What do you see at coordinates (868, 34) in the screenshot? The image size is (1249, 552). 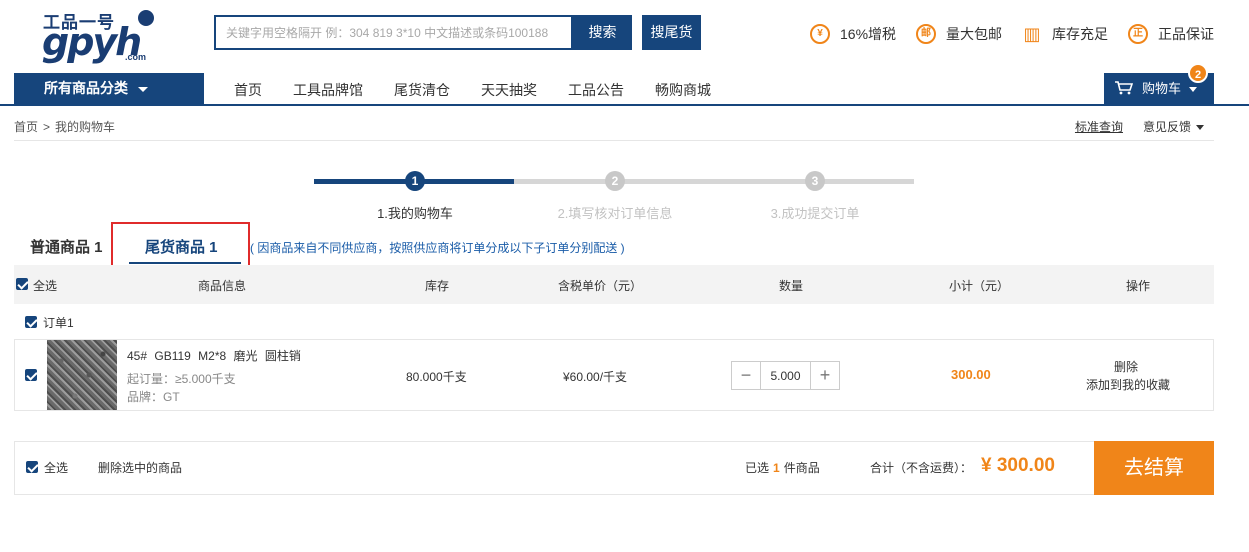 I see `perk-label: 16%增税` at bounding box center [868, 34].